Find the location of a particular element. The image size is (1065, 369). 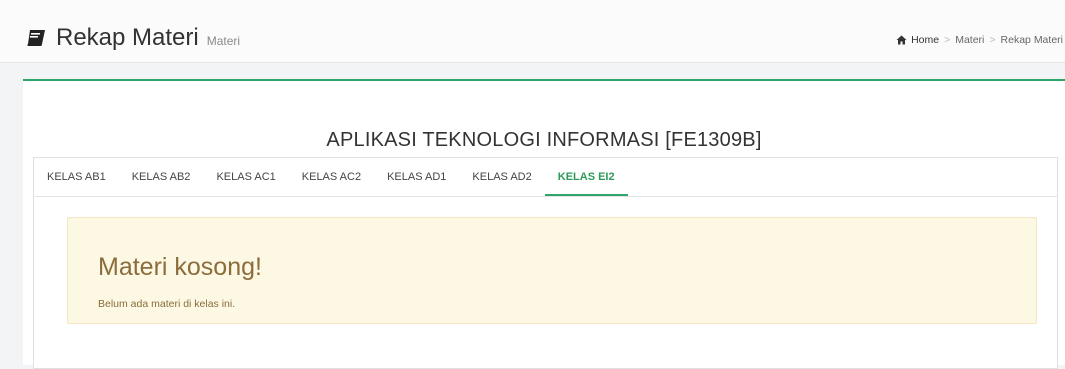

breadcrumb-materi: Materi is located at coordinates (969, 40).